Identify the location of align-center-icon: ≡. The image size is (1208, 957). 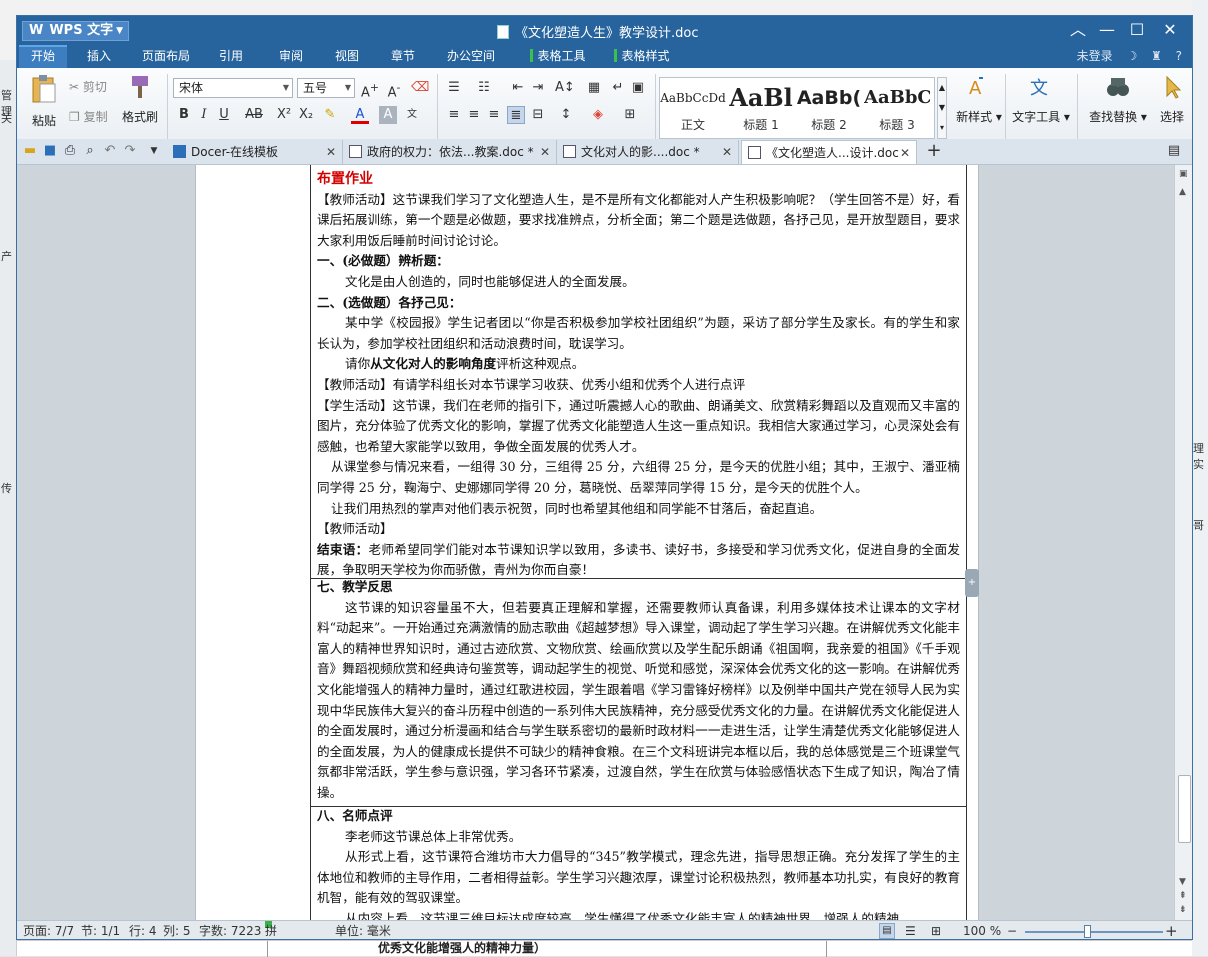
(474, 115).